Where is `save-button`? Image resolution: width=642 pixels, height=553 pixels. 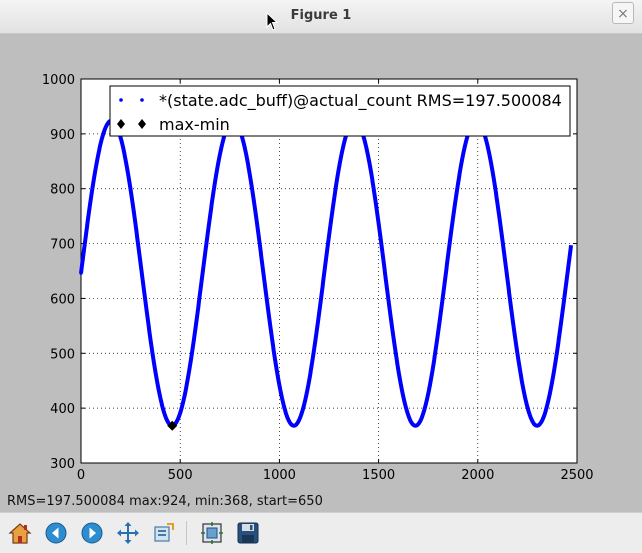
save-button is located at coordinates (248, 533).